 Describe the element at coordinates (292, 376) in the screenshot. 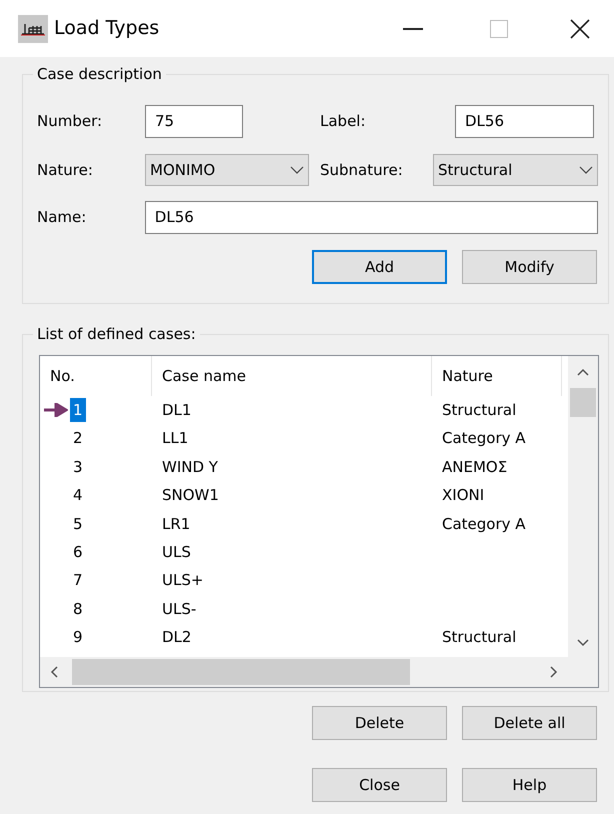

I see `column-header: Case name` at that location.